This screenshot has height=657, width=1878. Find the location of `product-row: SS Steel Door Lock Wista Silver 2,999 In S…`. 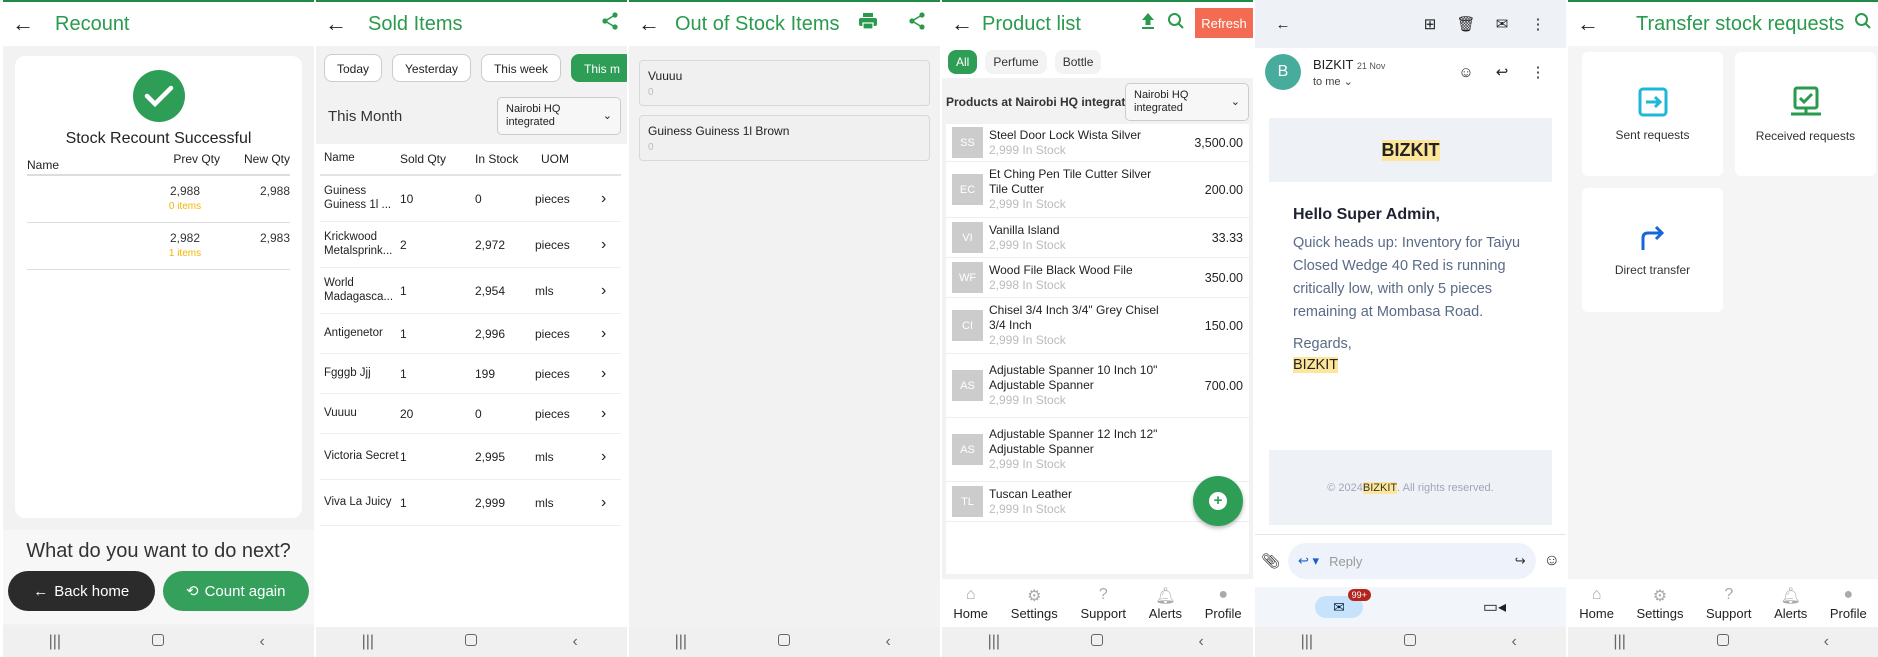

product-row: SS Steel Door Lock Wista Silver 2,999 In S… is located at coordinates (1097, 143).